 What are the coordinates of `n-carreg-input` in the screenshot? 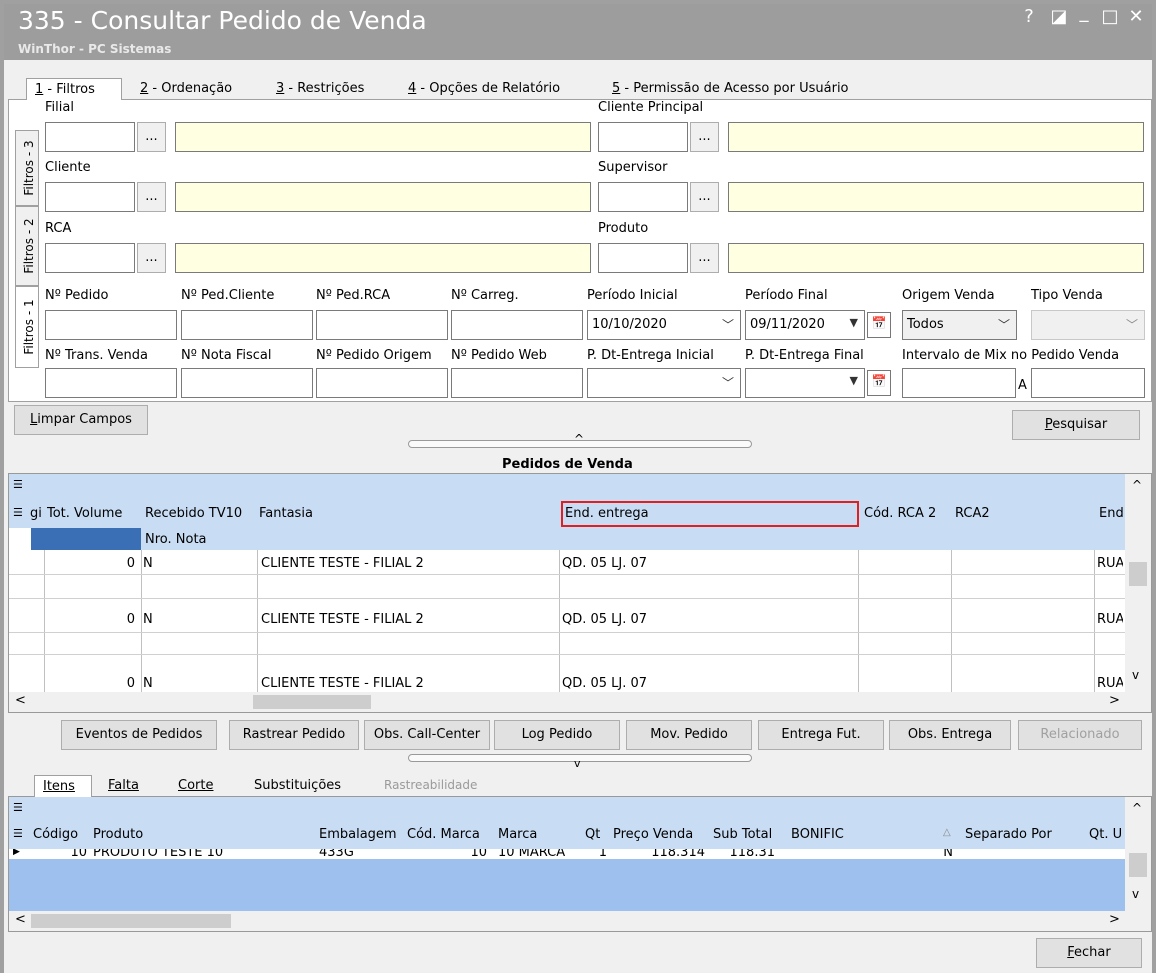 It's located at (517, 325).